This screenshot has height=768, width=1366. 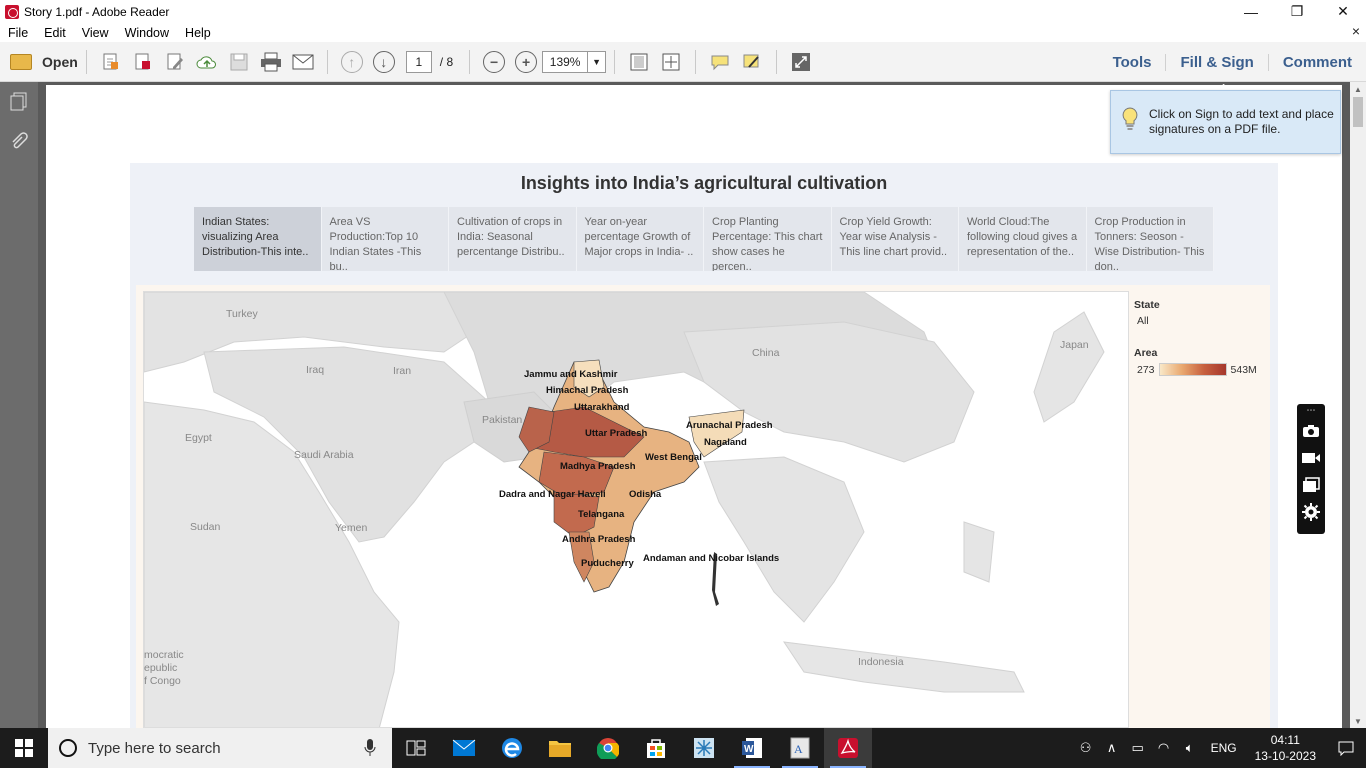 I want to click on chevron-up-icon: ∧, so click(x=1112, y=748).